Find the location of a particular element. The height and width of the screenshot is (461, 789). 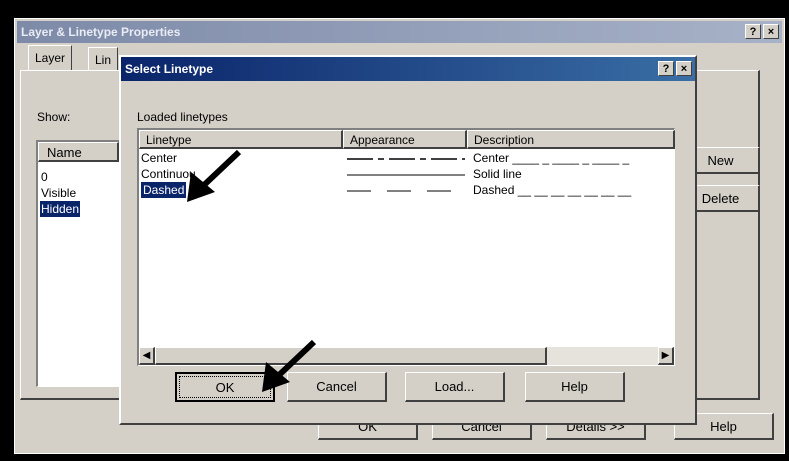

scroll-left-button: ◀ is located at coordinates (147, 356).